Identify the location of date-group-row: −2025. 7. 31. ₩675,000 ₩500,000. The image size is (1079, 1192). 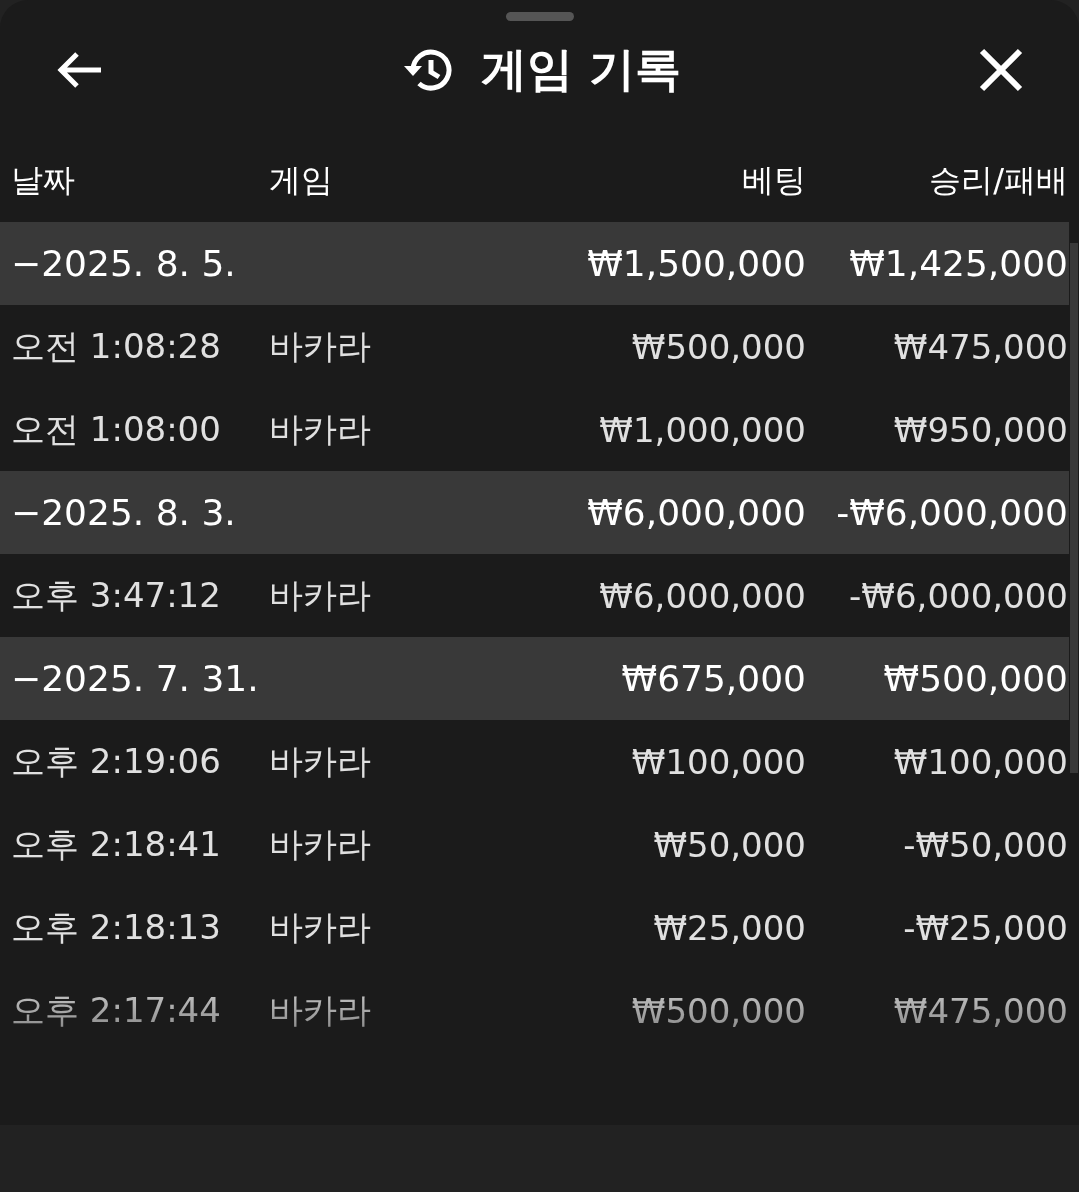
(534, 678).